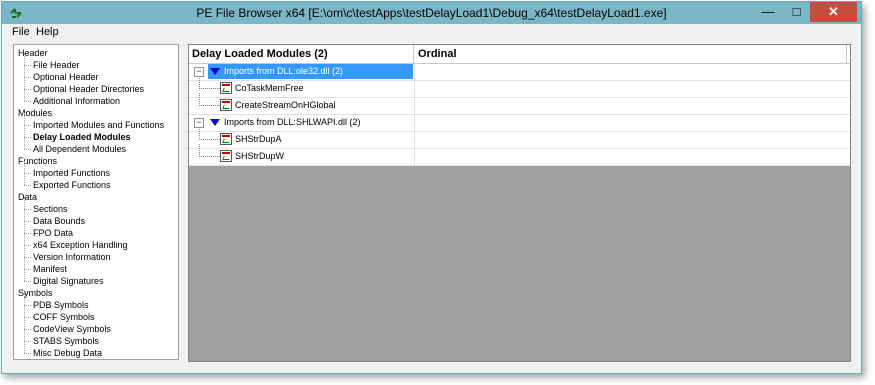 This screenshot has height=385, width=875. What do you see at coordinates (33, 53) in the screenshot?
I see `tree-item: Header` at bounding box center [33, 53].